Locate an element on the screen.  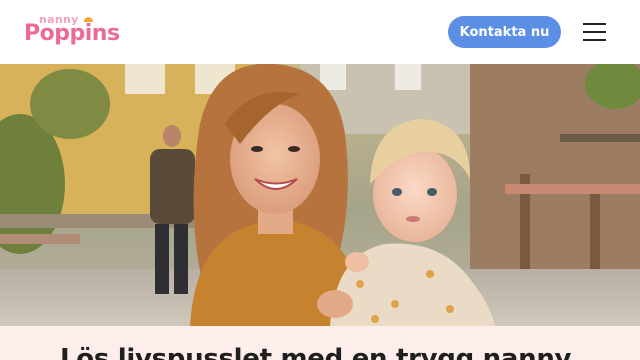
nanny-poppins-logo: nanny Poppins is located at coordinates (74, 32).